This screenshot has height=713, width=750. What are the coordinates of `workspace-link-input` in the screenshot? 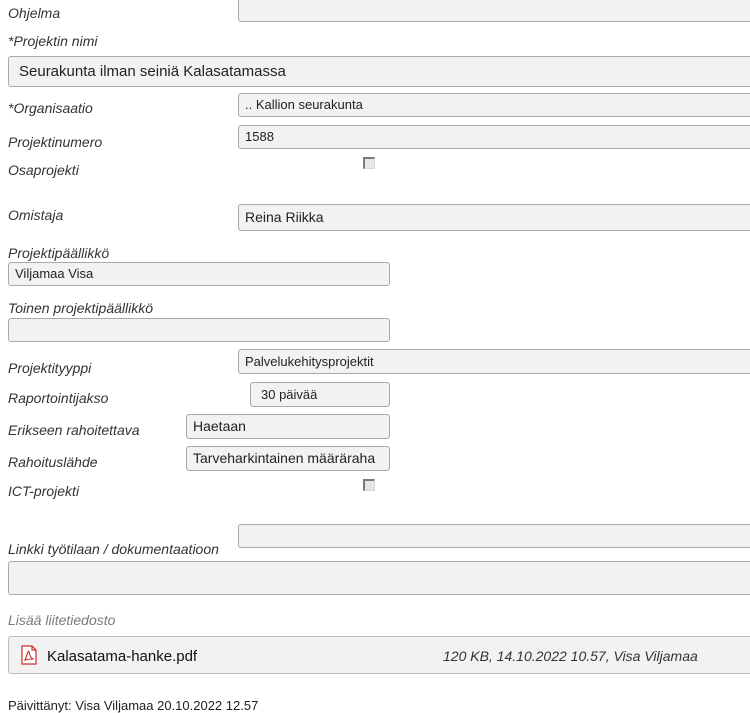 It's located at (379, 578).